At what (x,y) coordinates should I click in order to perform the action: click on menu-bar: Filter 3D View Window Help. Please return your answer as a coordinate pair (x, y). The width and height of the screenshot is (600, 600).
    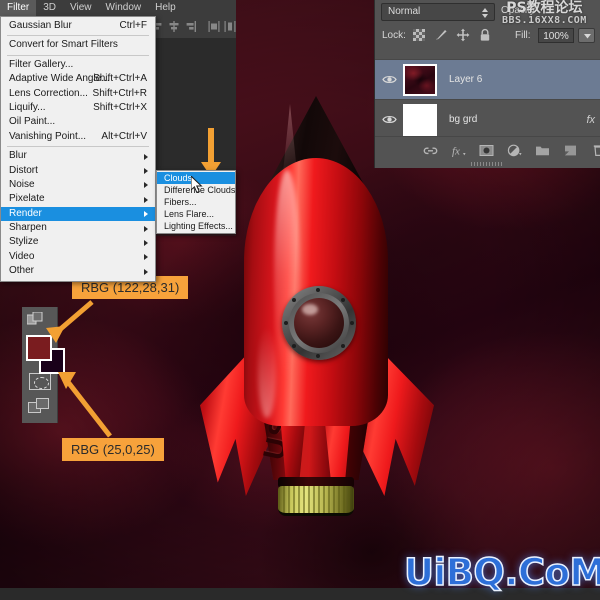
    Looking at the image, I should click on (118, 8).